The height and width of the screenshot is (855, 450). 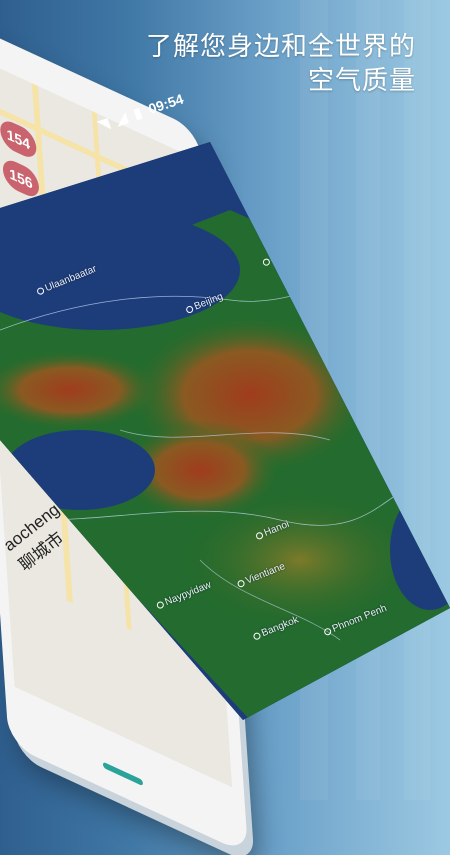 I want to click on battery-icon: ▮, so click(x=137, y=113).